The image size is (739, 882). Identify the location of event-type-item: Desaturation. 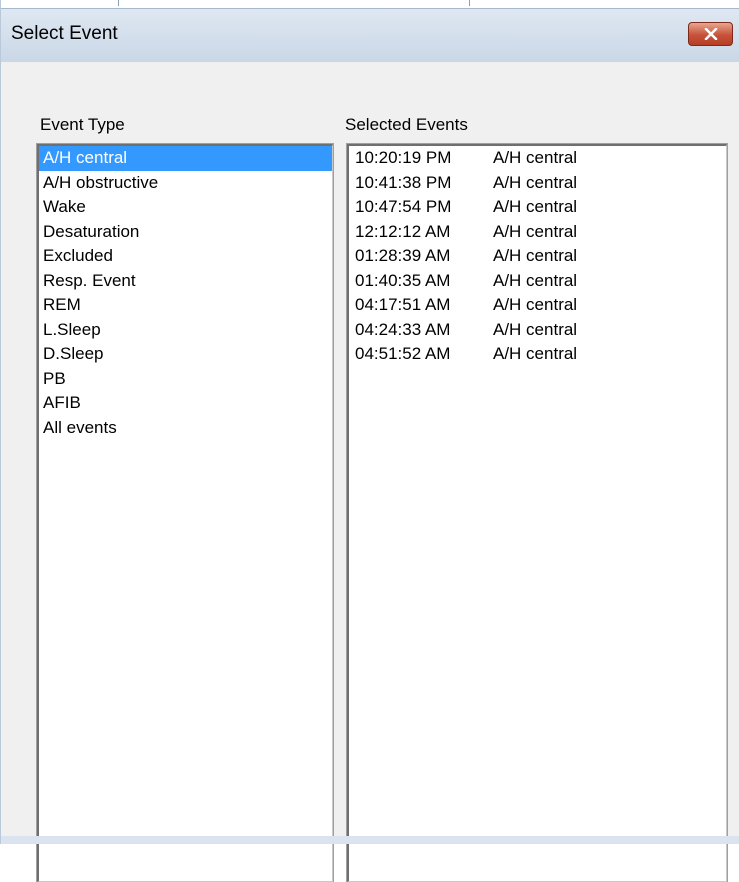
(185, 232).